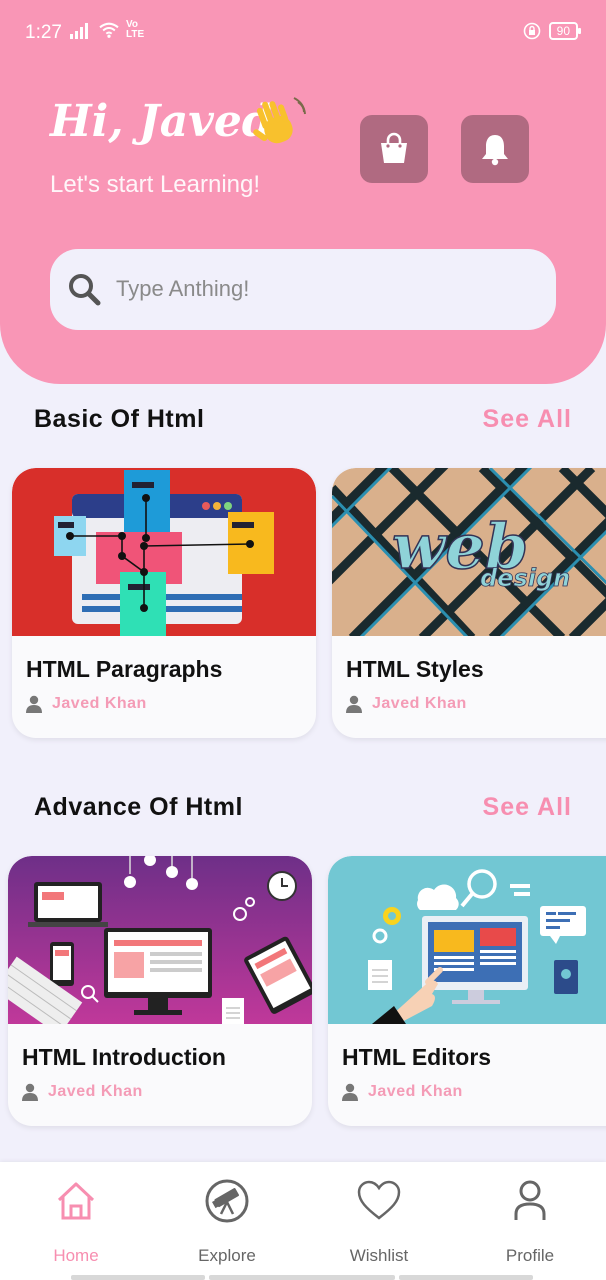 The image size is (606, 1280). Describe the element at coordinates (160, 940) in the screenshot. I see `course-thumbnail-introduction` at that location.